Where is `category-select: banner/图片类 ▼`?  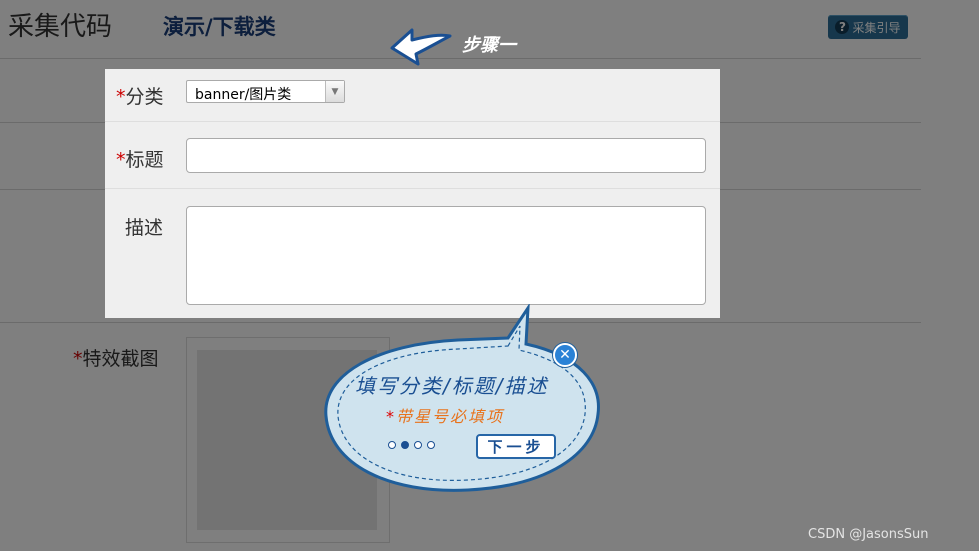
category-select: banner/图片类 ▼ is located at coordinates (265, 91).